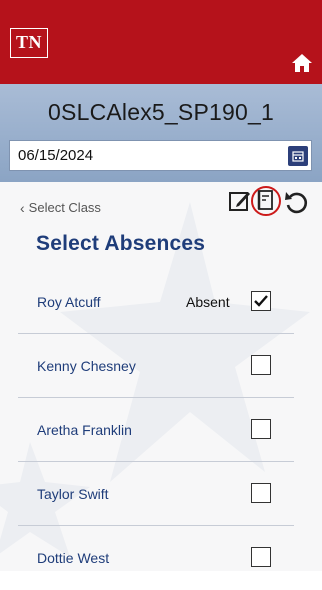 Image resolution: width=322 pixels, height=590 pixels. I want to click on refresh-icon, so click(296, 203).